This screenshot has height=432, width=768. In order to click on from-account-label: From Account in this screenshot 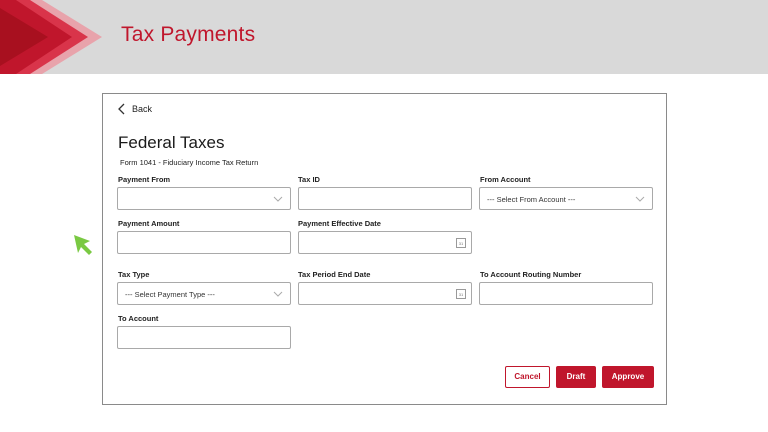, I will do `click(505, 179)`.